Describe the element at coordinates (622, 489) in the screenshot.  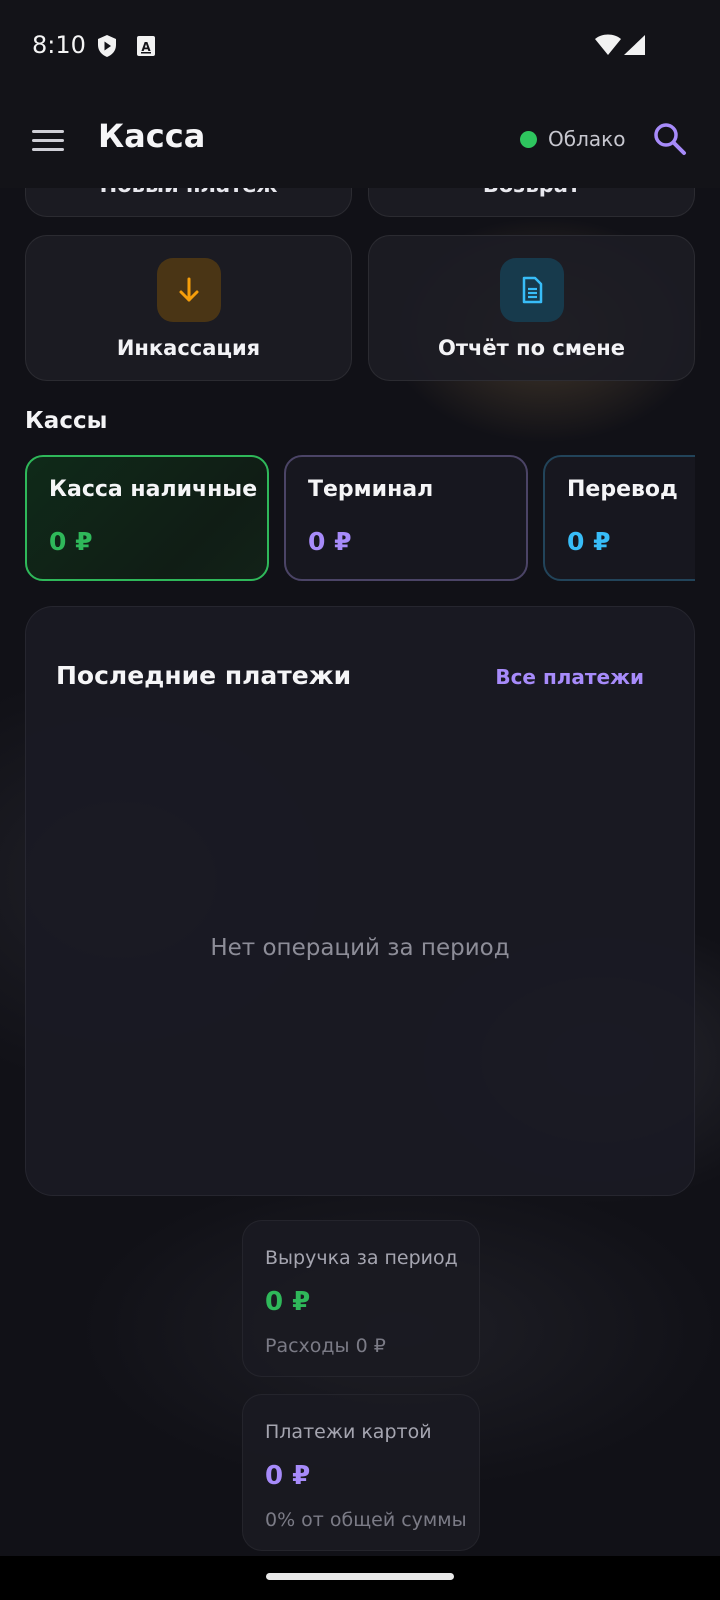
I see `register-name: Перевод` at that location.